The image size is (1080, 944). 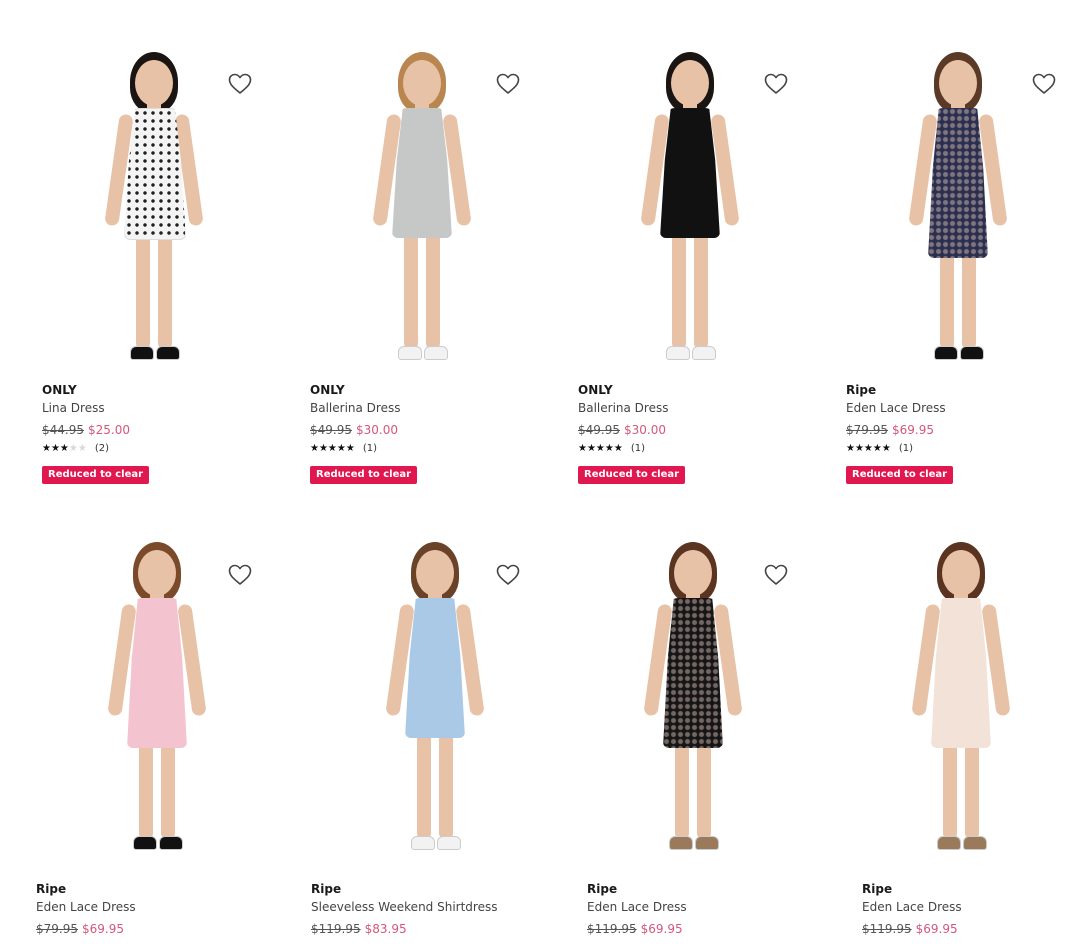 What do you see at coordinates (385, 929) in the screenshot?
I see `sale-price: $83.95` at bounding box center [385, 929].